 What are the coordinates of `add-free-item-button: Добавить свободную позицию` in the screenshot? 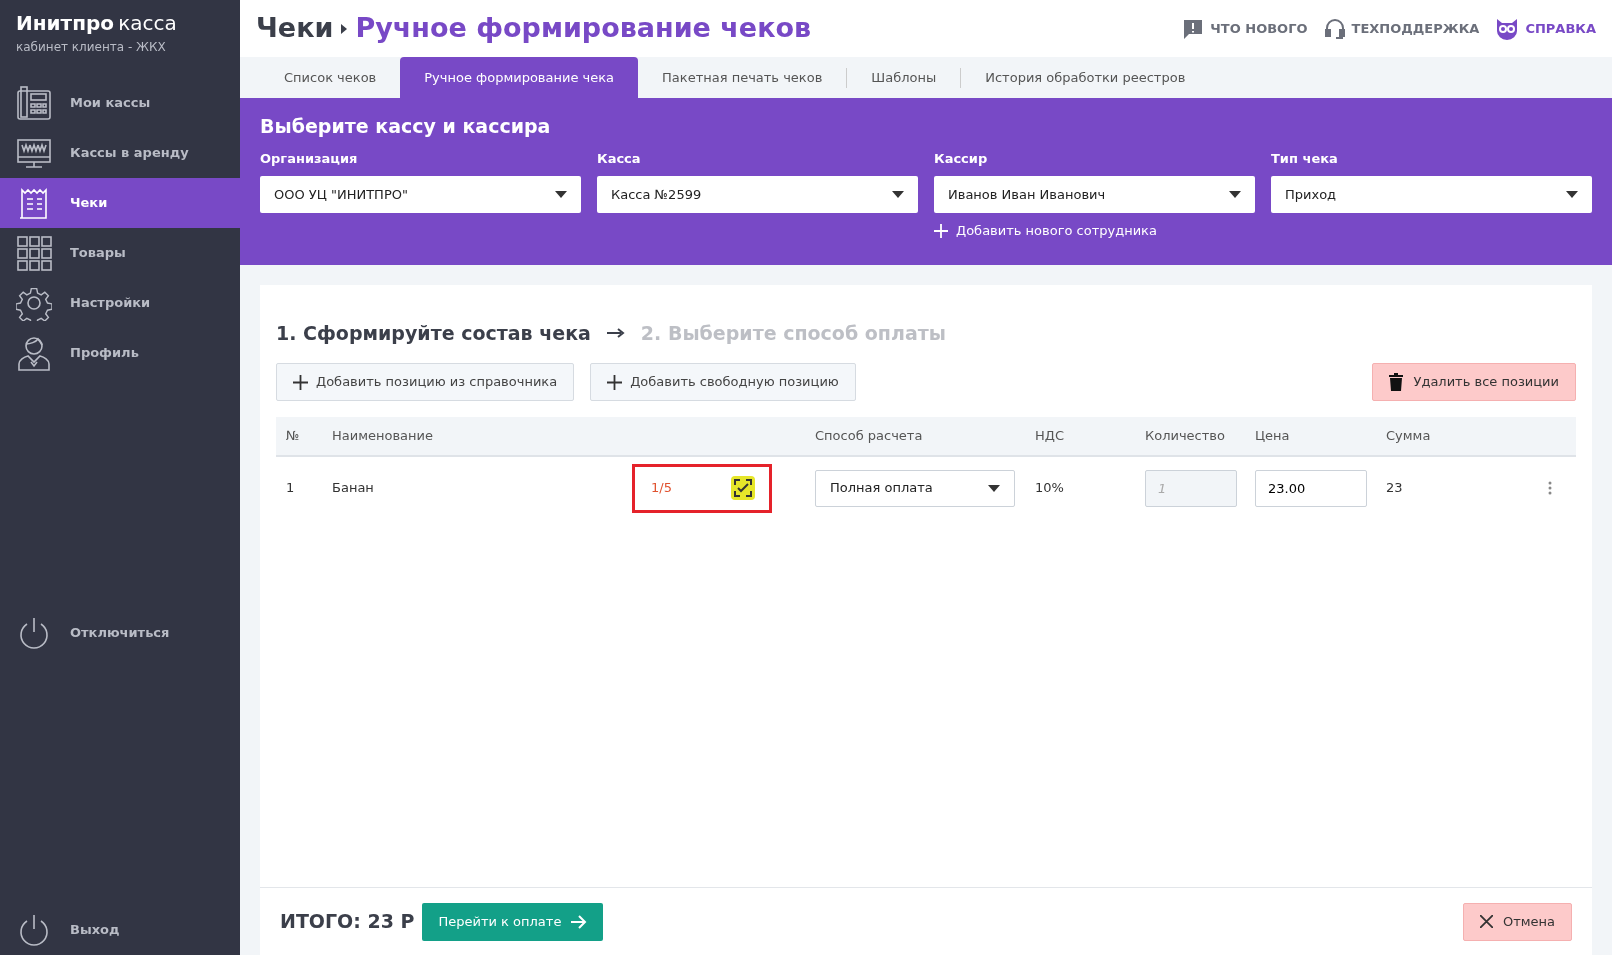 It's located at (723, 382).